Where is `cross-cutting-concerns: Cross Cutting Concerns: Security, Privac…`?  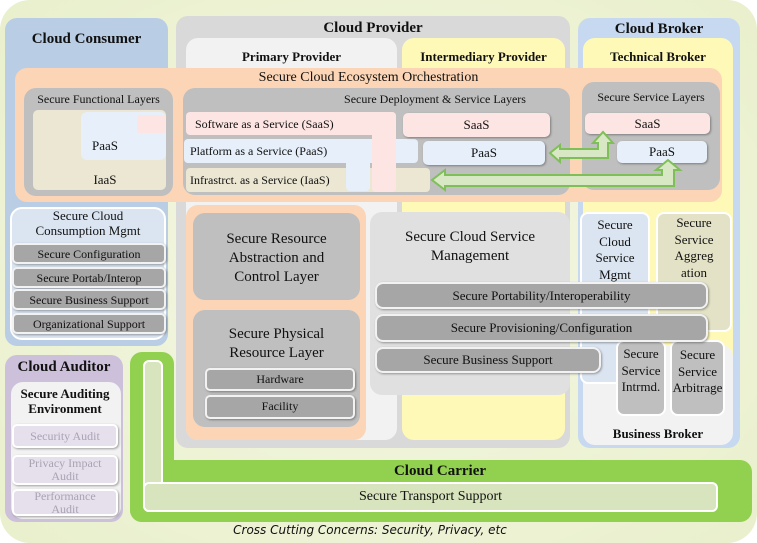 cross-cutting-concerns: Cross Cutting Concerns: Security, Privac… is located at coordinates (370, 530).